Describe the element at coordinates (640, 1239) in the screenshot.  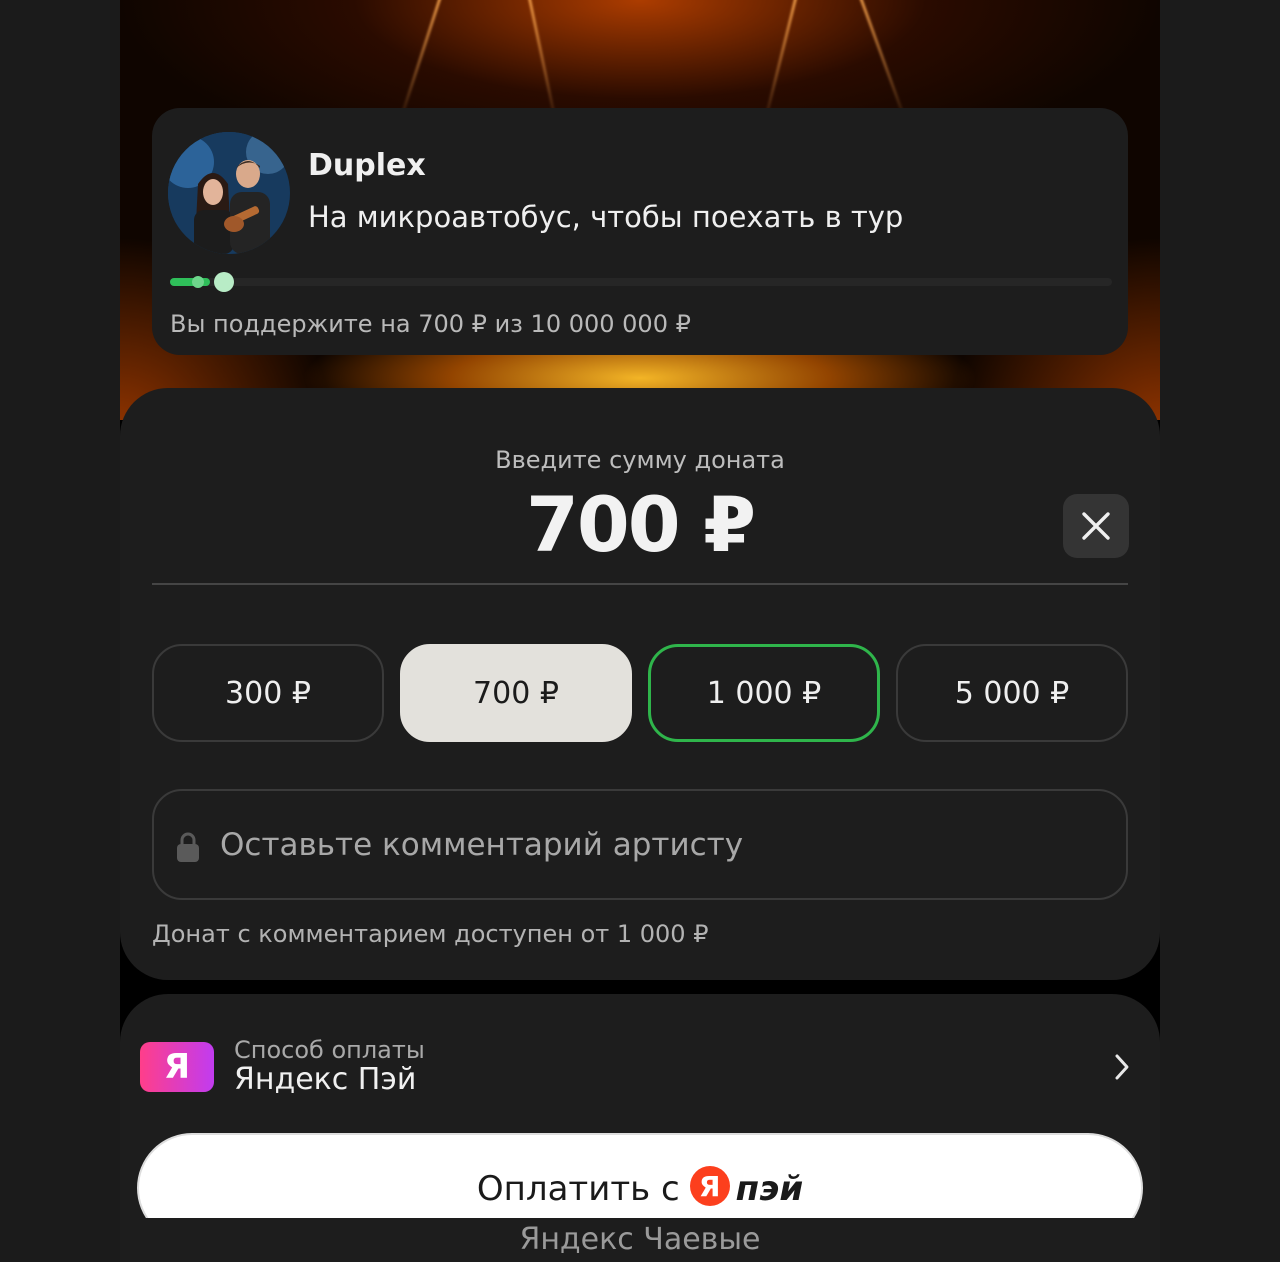
I see `footer-label: Яндекс Чаевые` at that location.